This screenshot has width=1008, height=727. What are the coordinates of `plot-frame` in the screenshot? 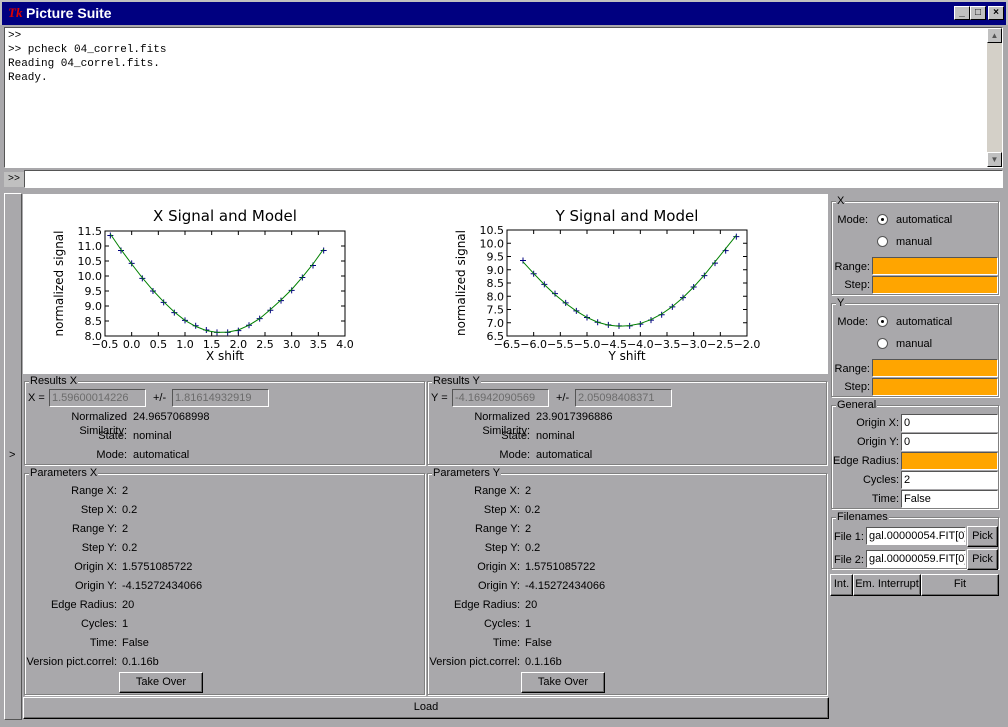 It's located at (225, 283).